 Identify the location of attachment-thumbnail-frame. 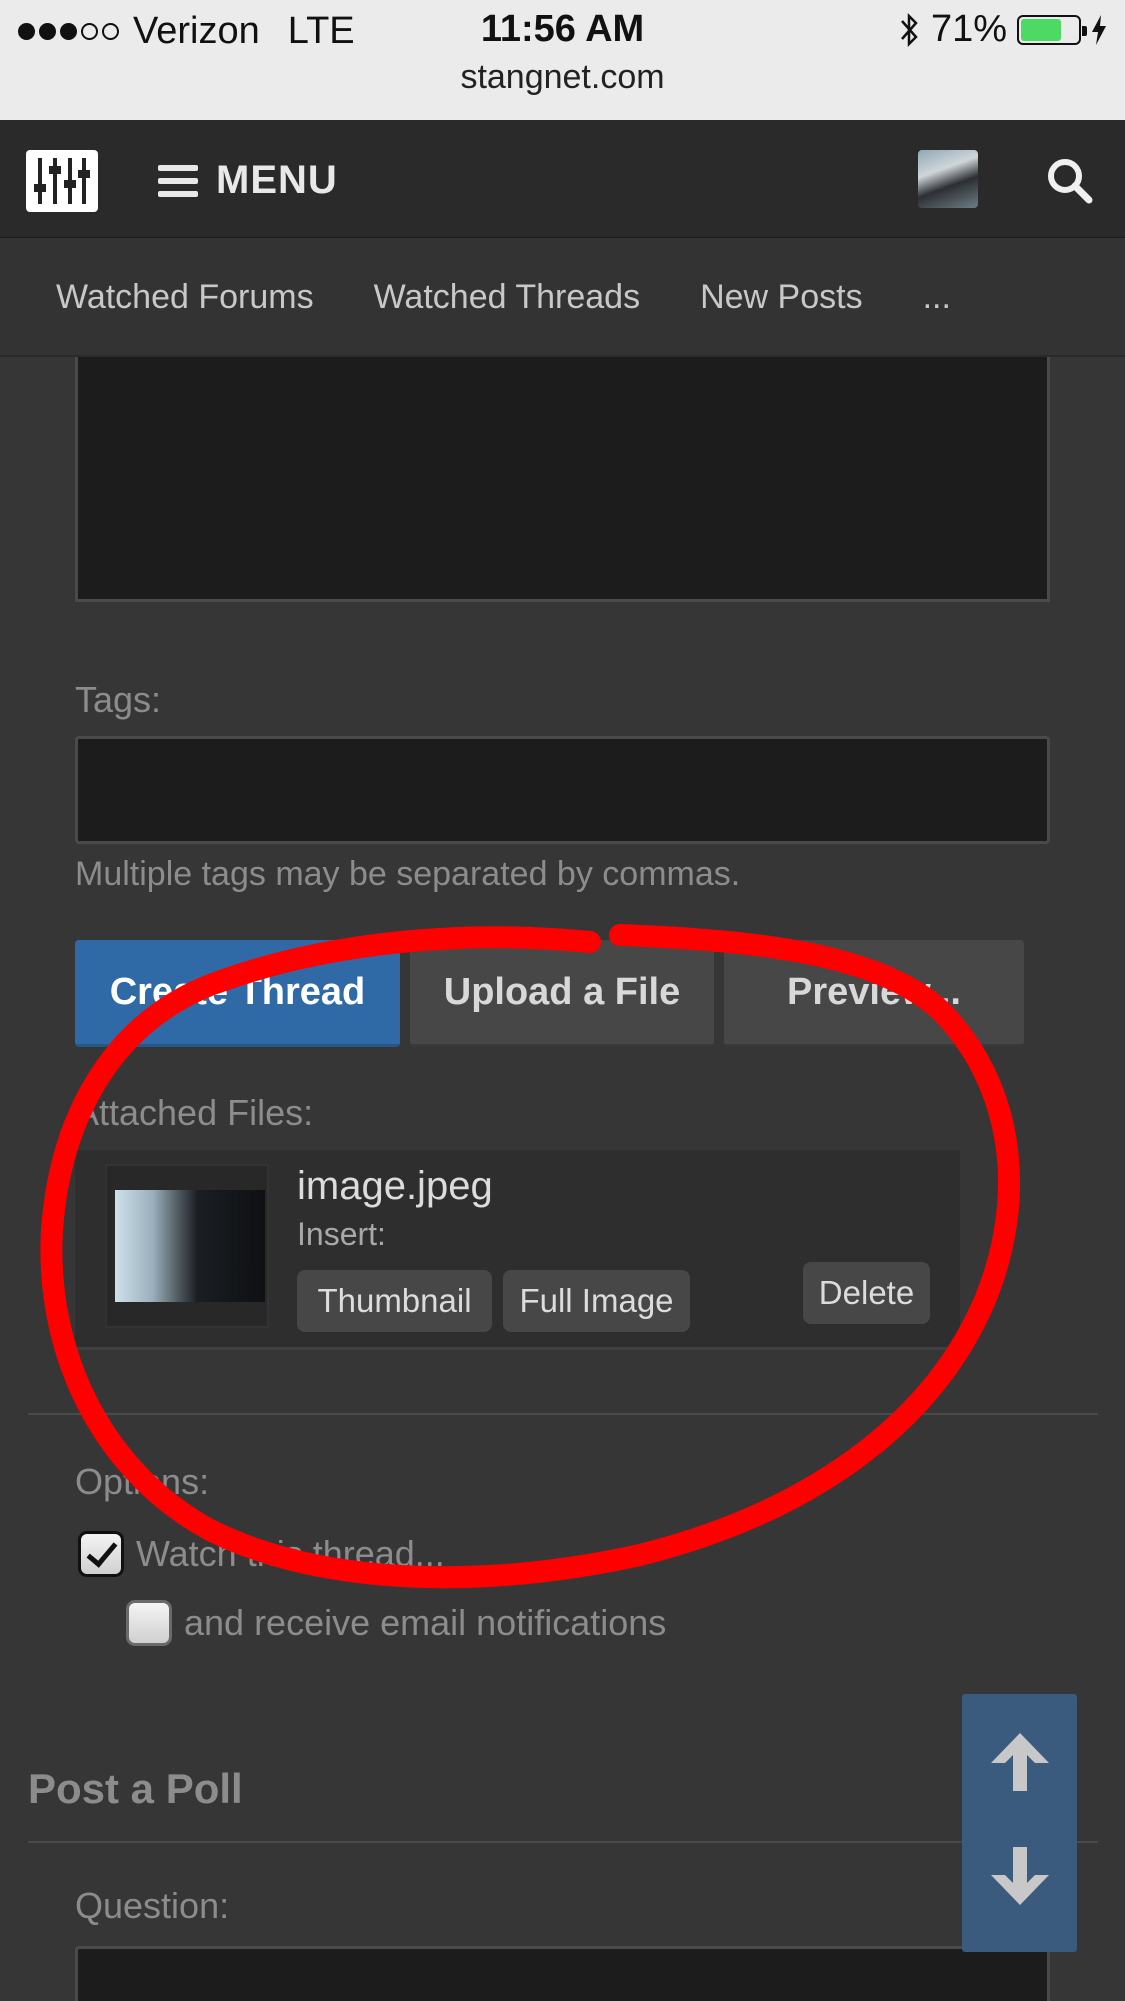
(187, 1246).